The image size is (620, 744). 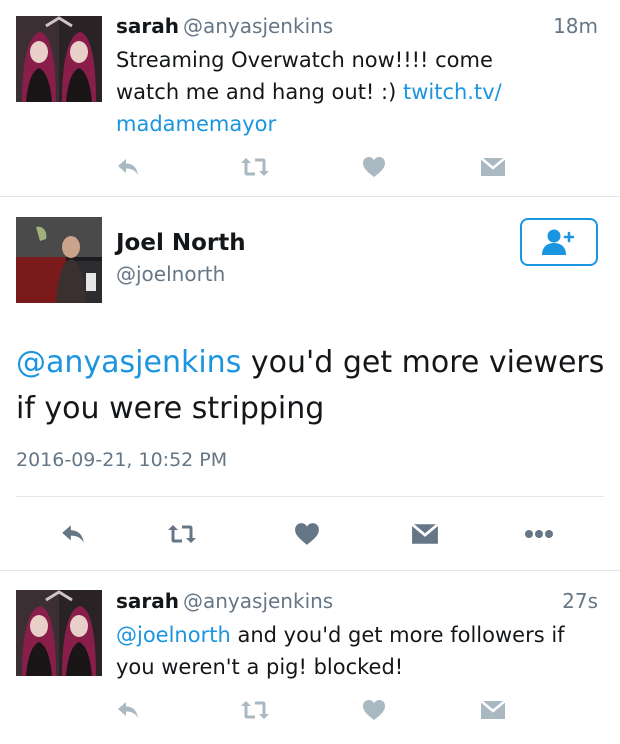 What do you see at coordinates (173, 635) in the screenshot?
I see `mention-link: @joelnorth` at bounding box center [173, 635].